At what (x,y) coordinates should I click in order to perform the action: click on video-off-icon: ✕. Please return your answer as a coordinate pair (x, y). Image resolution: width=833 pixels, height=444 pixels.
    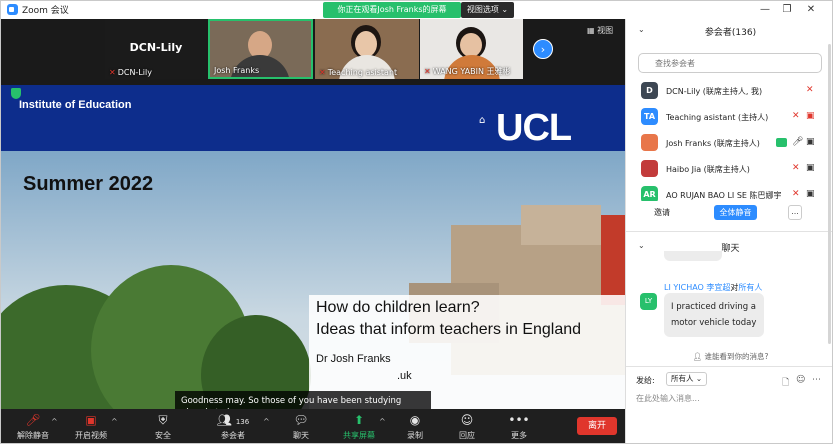
    Looking at the image, I should click on (810, 90).